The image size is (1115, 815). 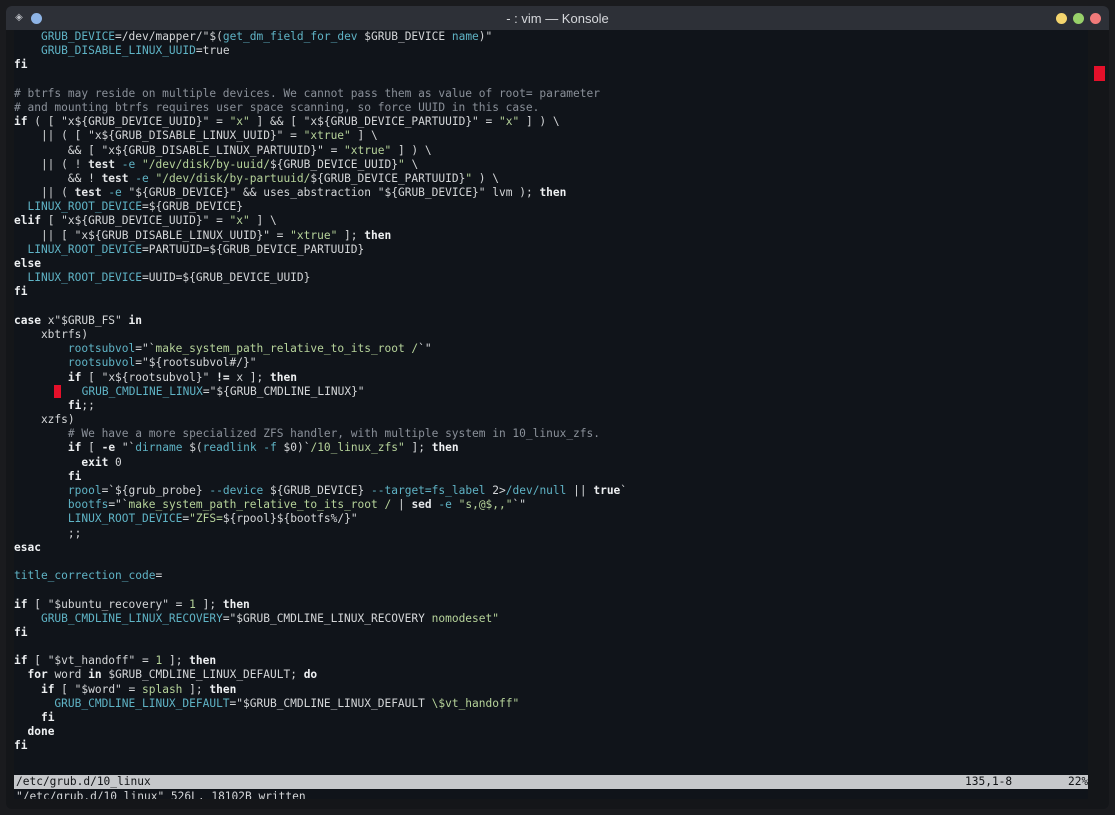 I want to click on code-token: 1, so click(x=192, y=604).